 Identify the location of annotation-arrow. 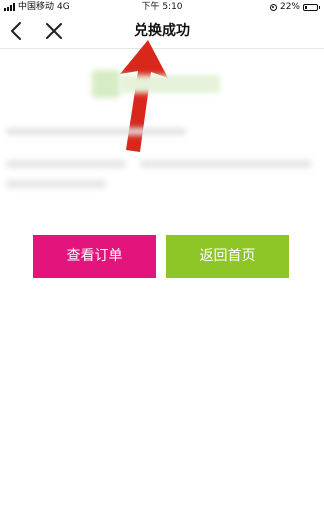
(144, 96).